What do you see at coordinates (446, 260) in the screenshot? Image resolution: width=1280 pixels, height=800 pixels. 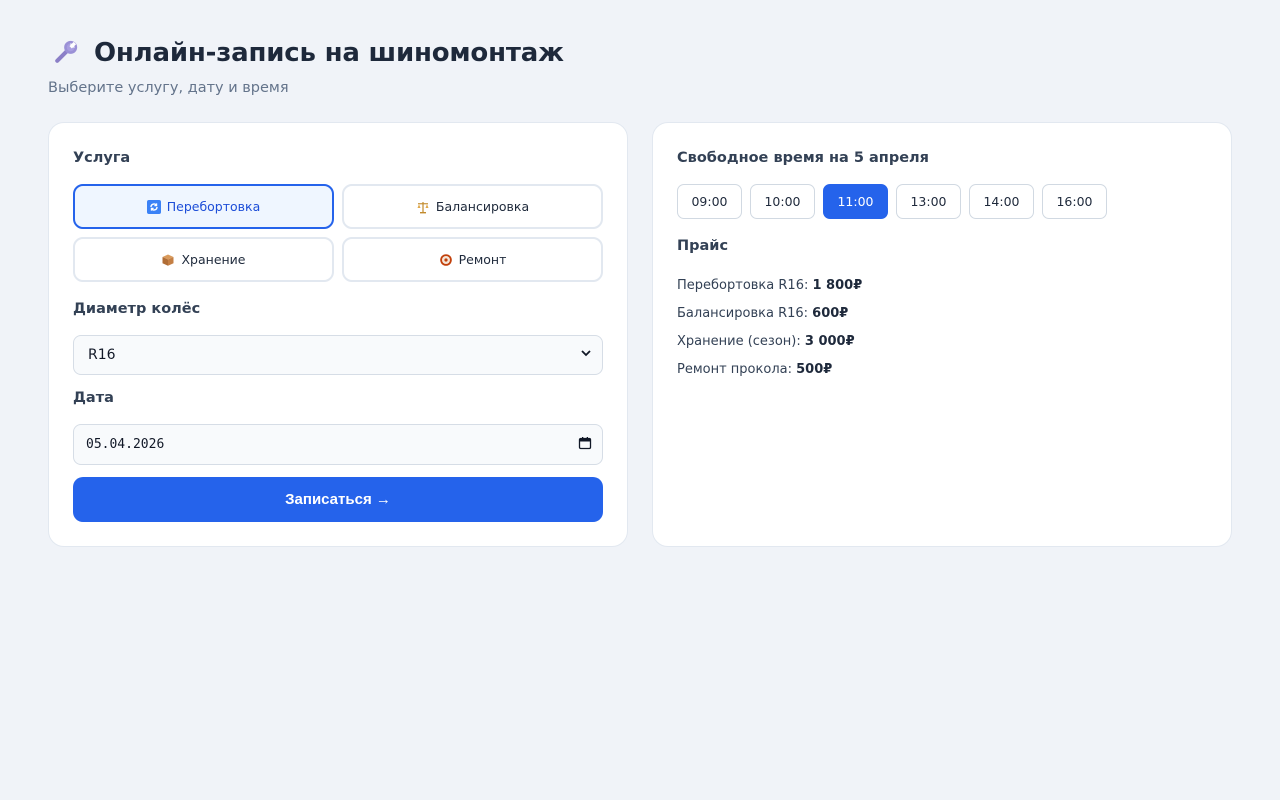 I see `tire-icon` at bounding box center [446, 260].